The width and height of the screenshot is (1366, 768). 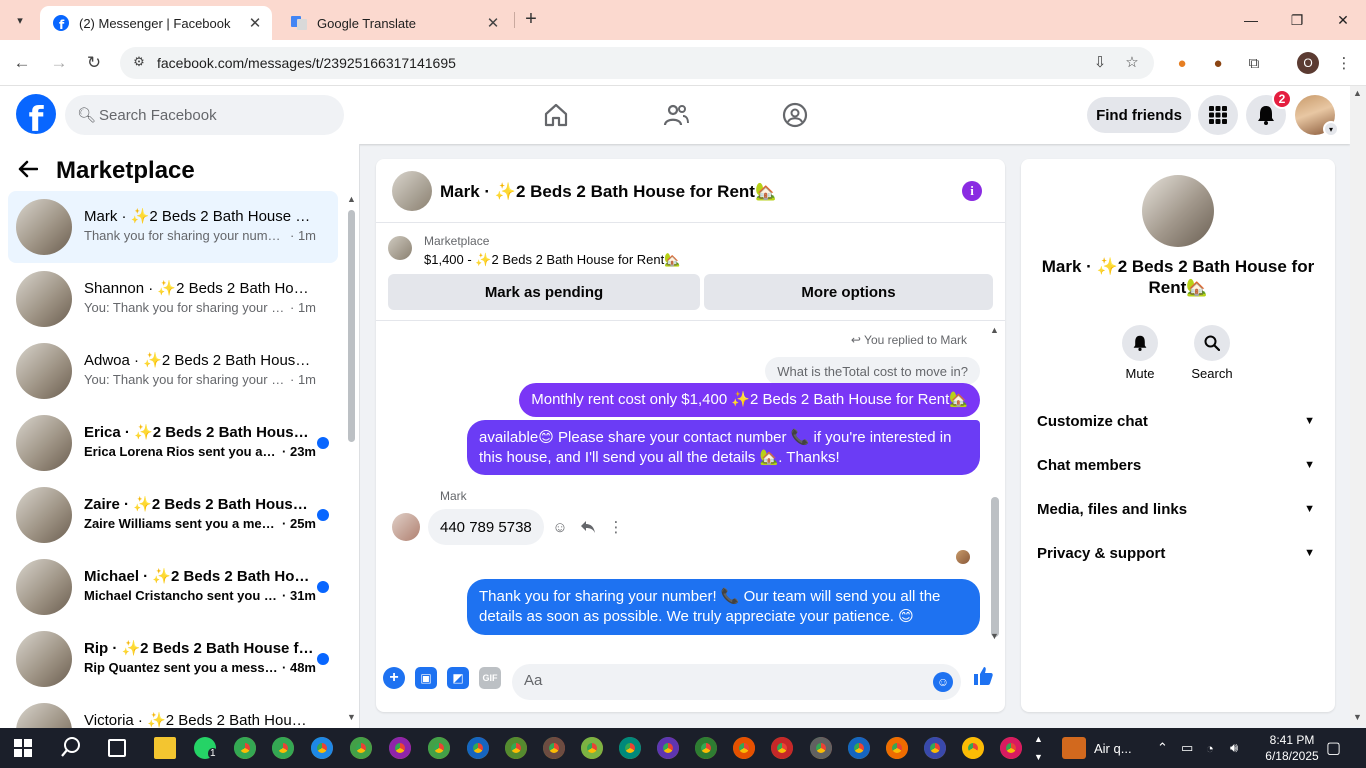 What do you see at coordinates (165, 748) in the screenshot?
I see `file-explorer-icon` at bounding box center [165, 748].